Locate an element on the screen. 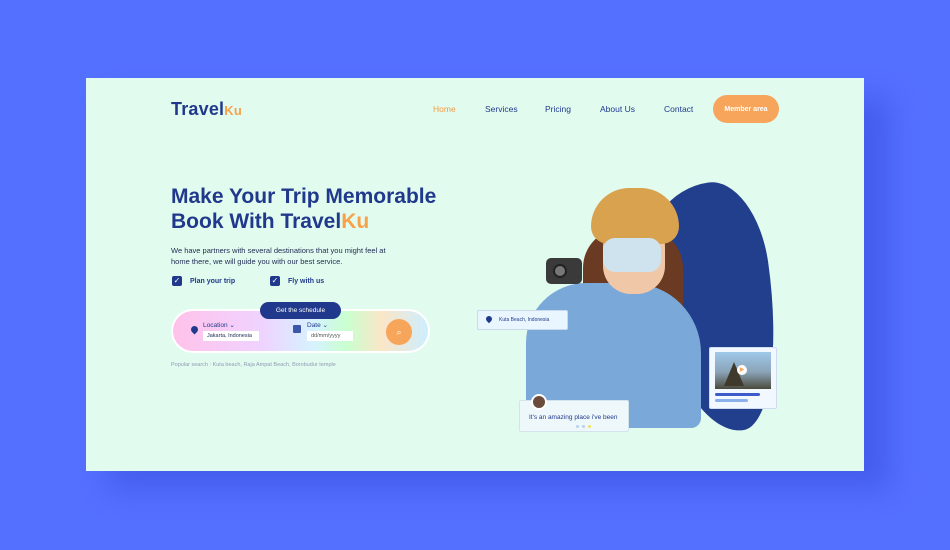  search-icon: ⌕ is located at coordinates (399, 331).